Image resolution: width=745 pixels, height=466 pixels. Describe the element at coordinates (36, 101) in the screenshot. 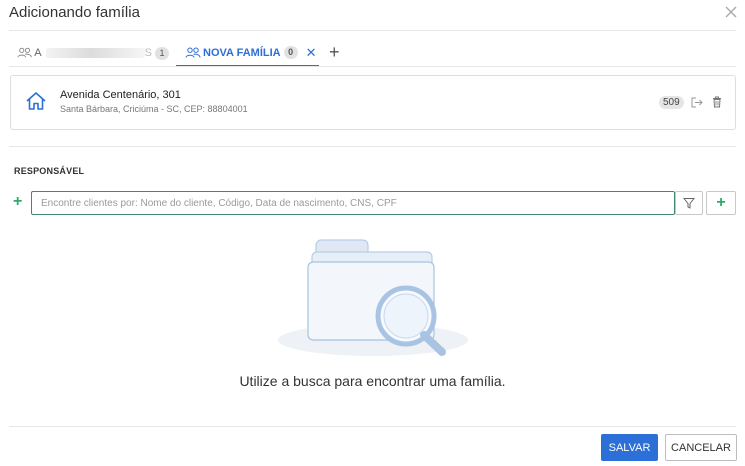

I see `home-icon` at that location.